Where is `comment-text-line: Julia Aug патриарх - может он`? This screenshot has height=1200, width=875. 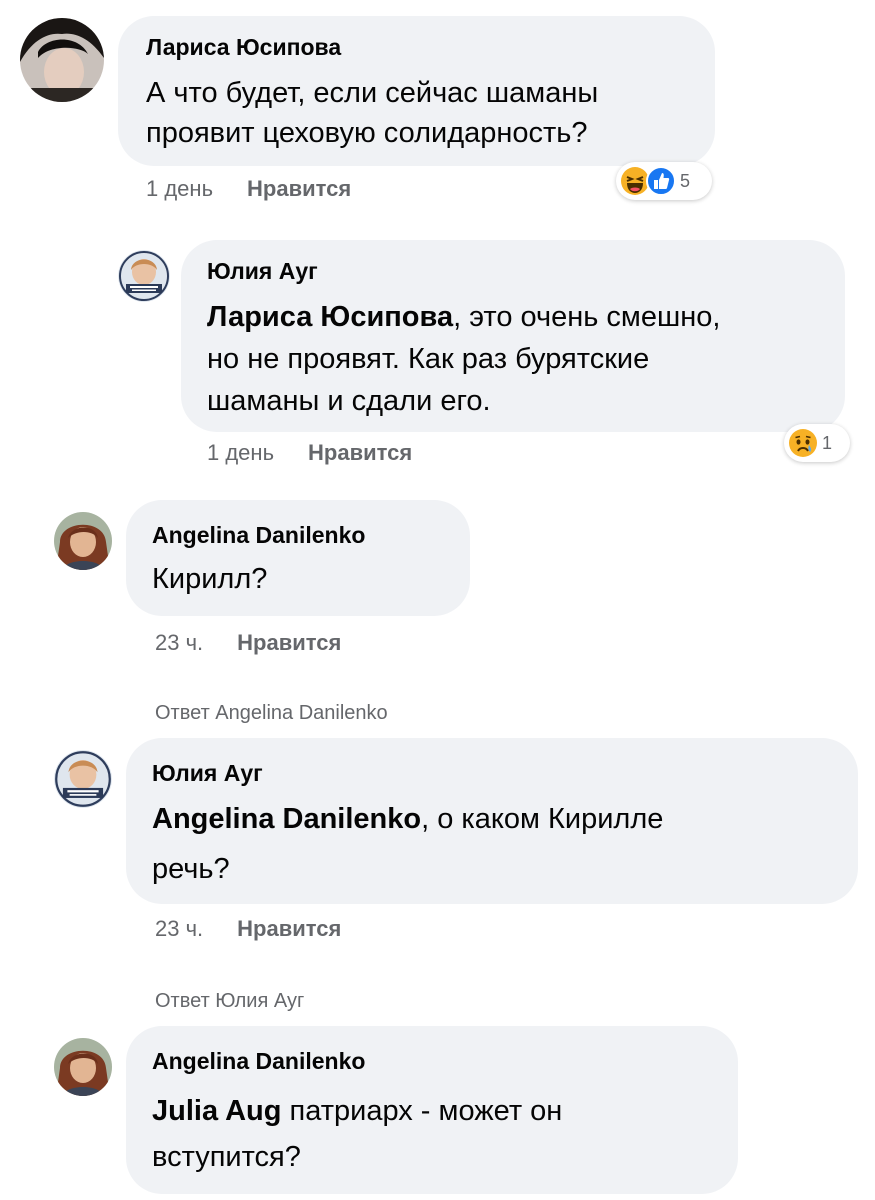 comment-text-line: Julia Aug патриарх - может он is located at coordinates (357, 1111).